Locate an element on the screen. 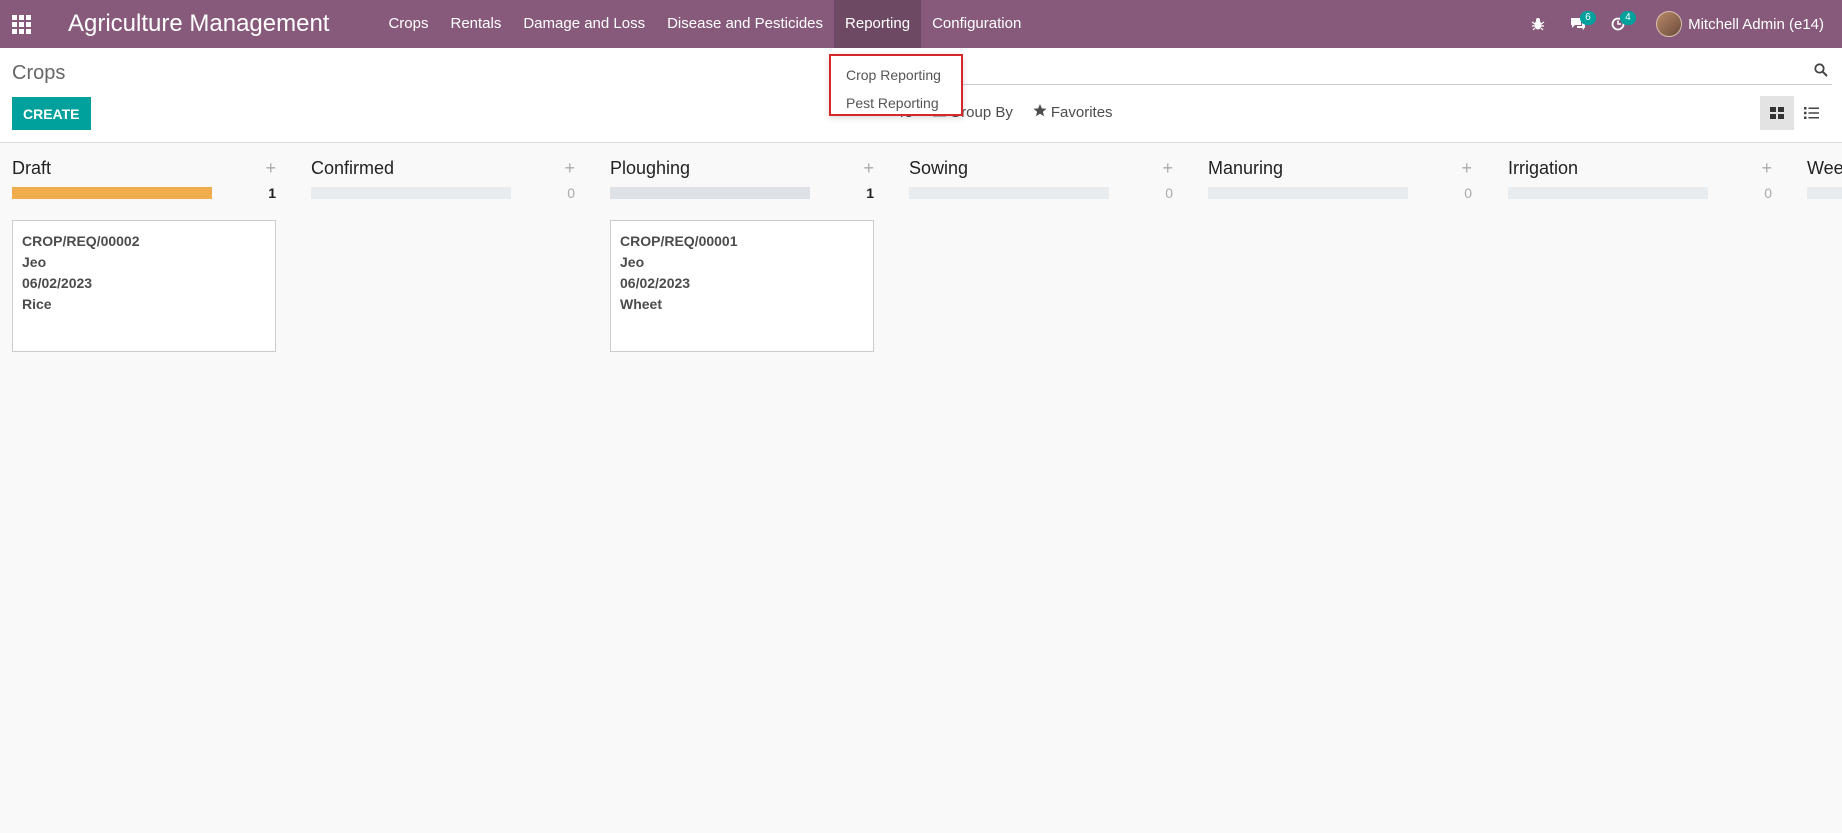  card-crop: Wheet is located at coordinates (641, 304).